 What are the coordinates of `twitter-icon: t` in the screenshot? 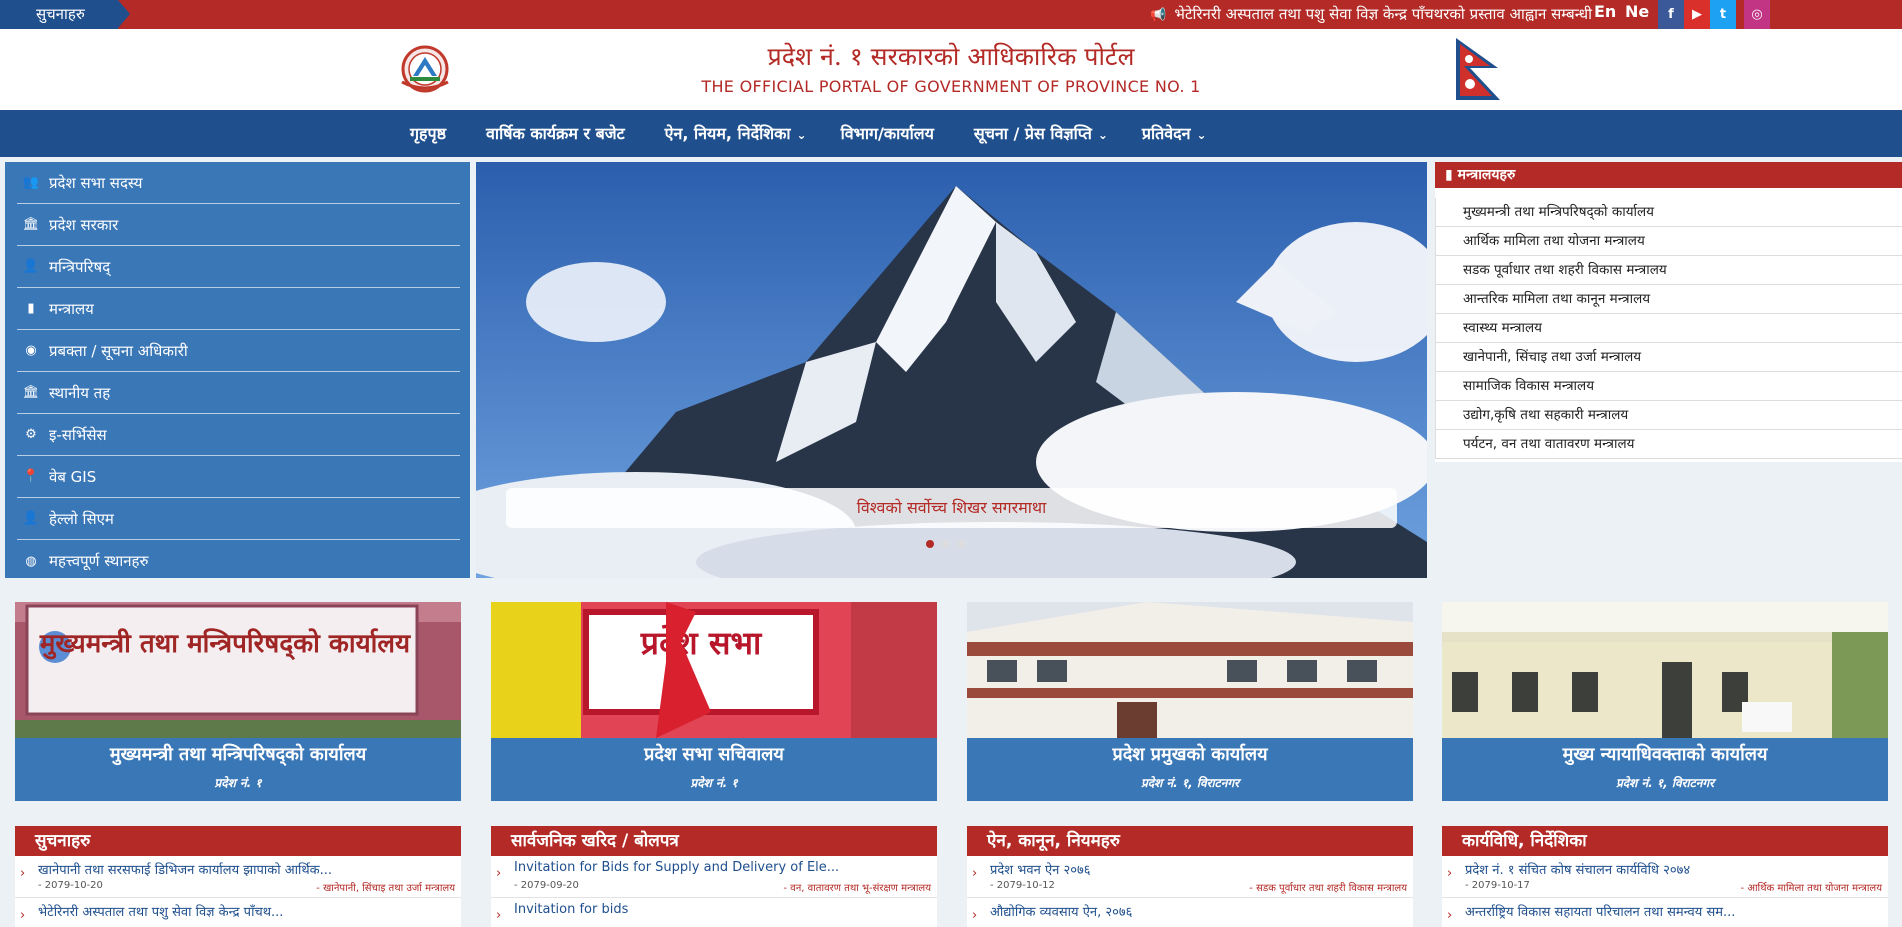 It's located at (1723, 14).